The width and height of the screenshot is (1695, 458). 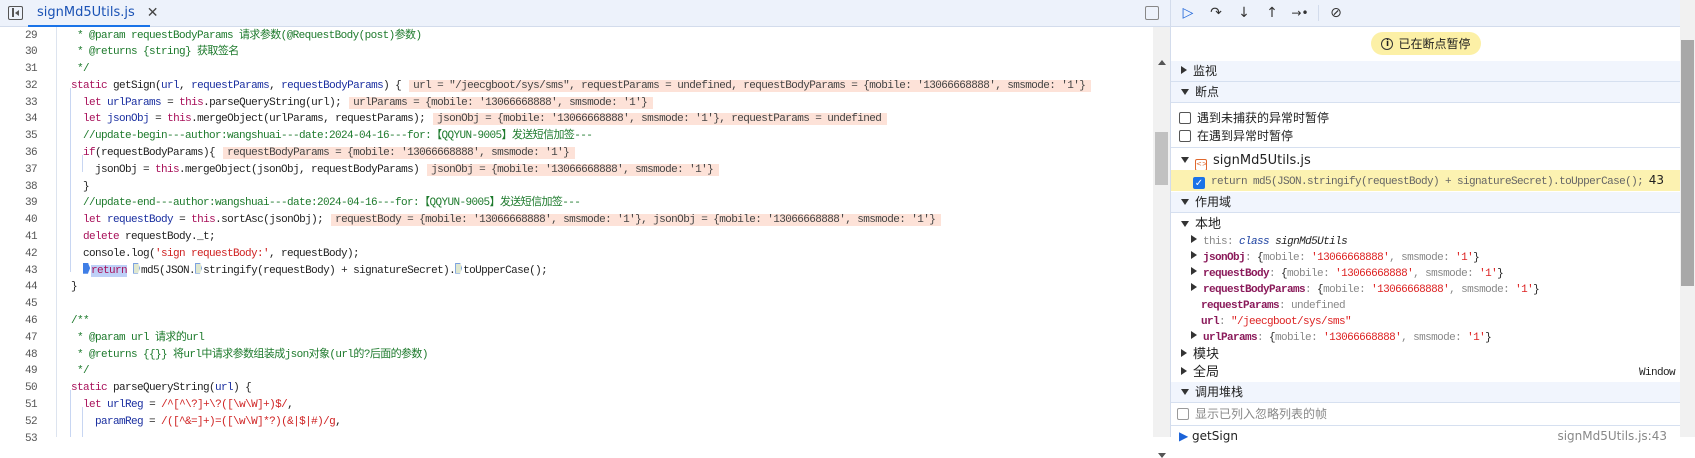 I want to click on code-line: 31 */, so click(x=576, y=69).